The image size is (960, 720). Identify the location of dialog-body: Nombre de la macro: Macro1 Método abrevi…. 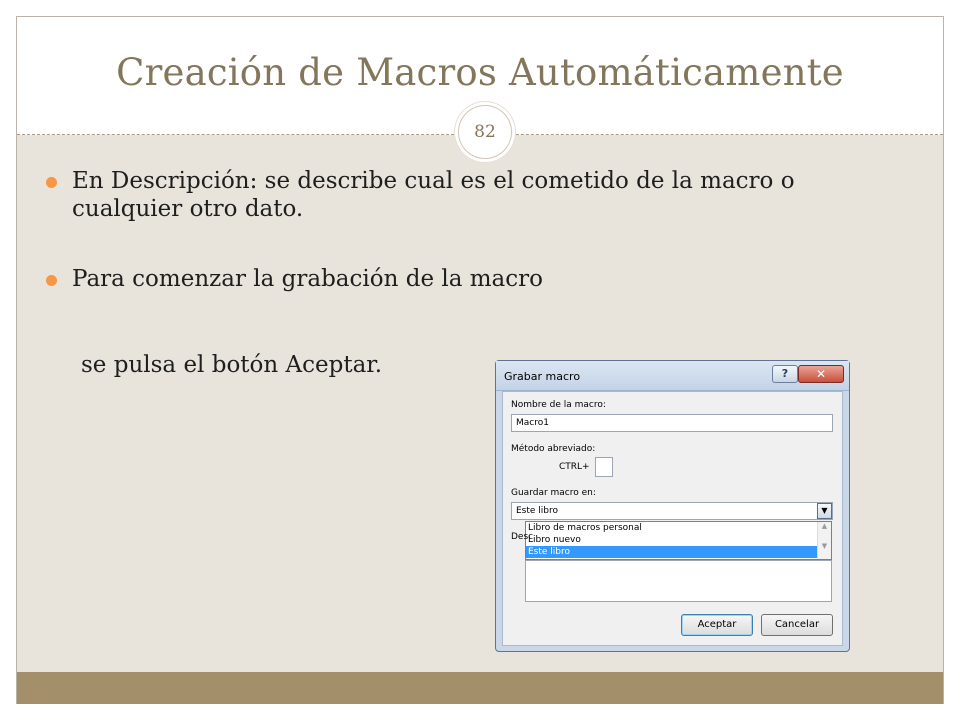
(672, 518).